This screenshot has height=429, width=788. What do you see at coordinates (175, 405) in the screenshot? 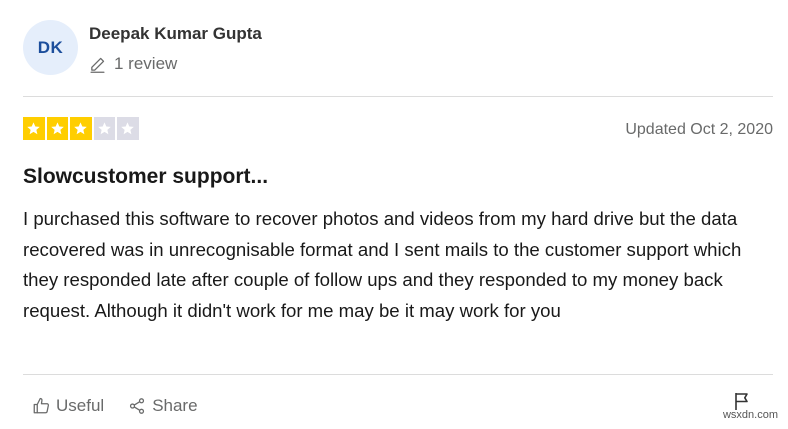
I see `share-label: Share` at bounding box center [175, 405].